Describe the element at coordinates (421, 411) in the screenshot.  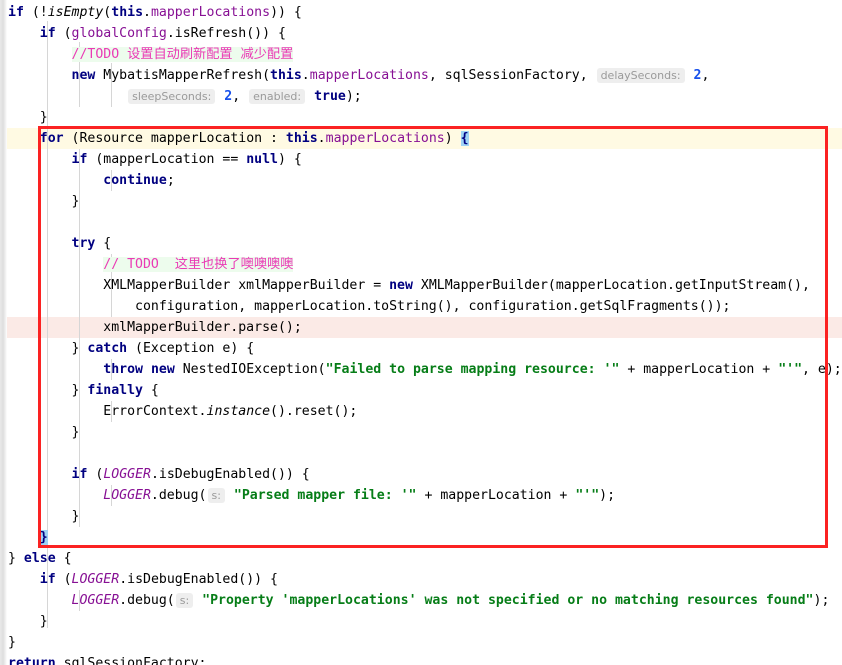
I see `code-line: ErrorContext.instance().reset();` at that location.